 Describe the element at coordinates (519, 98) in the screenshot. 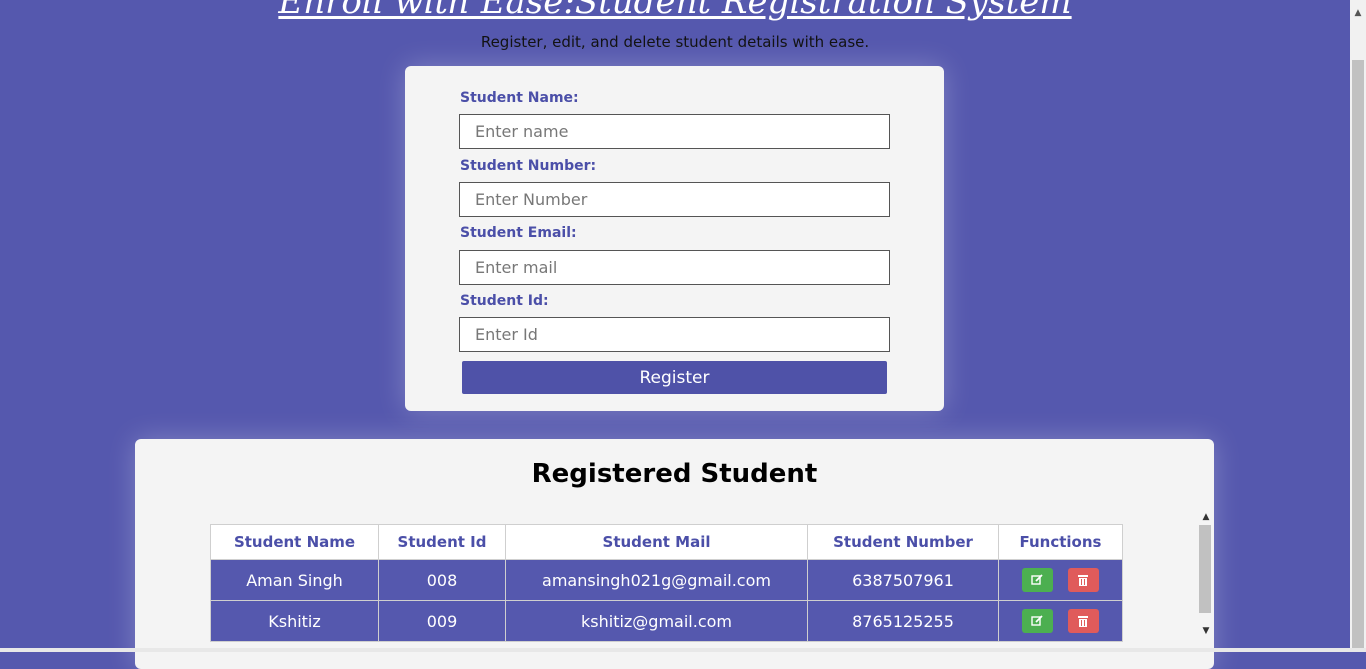

I see `student-name-label: Student Name:` at that location.